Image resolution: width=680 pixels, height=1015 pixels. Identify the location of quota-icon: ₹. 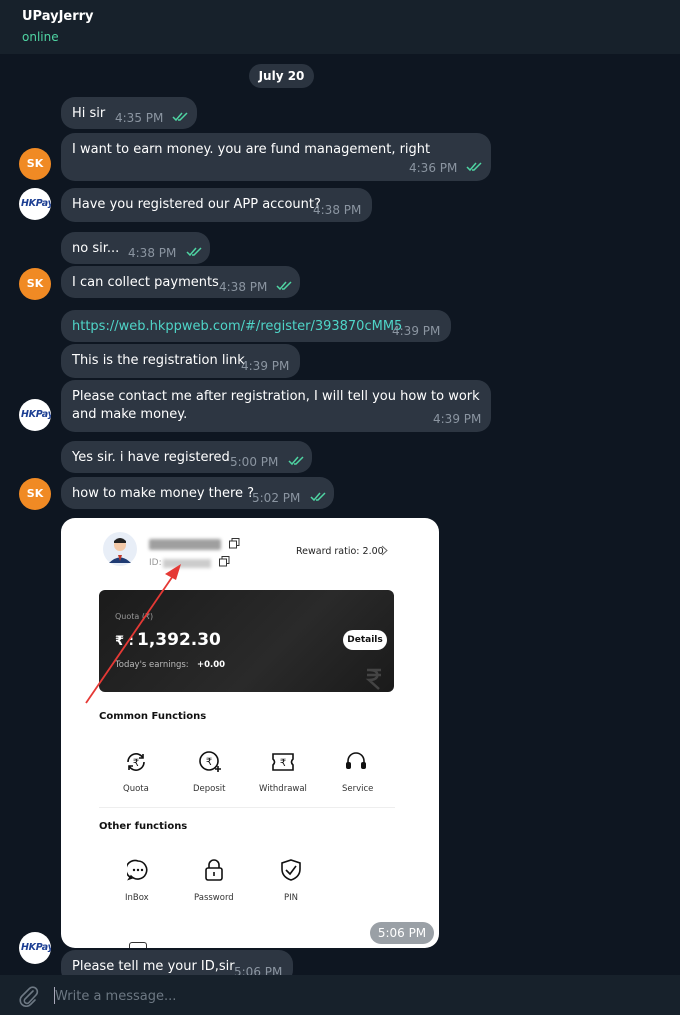
(136, 762).